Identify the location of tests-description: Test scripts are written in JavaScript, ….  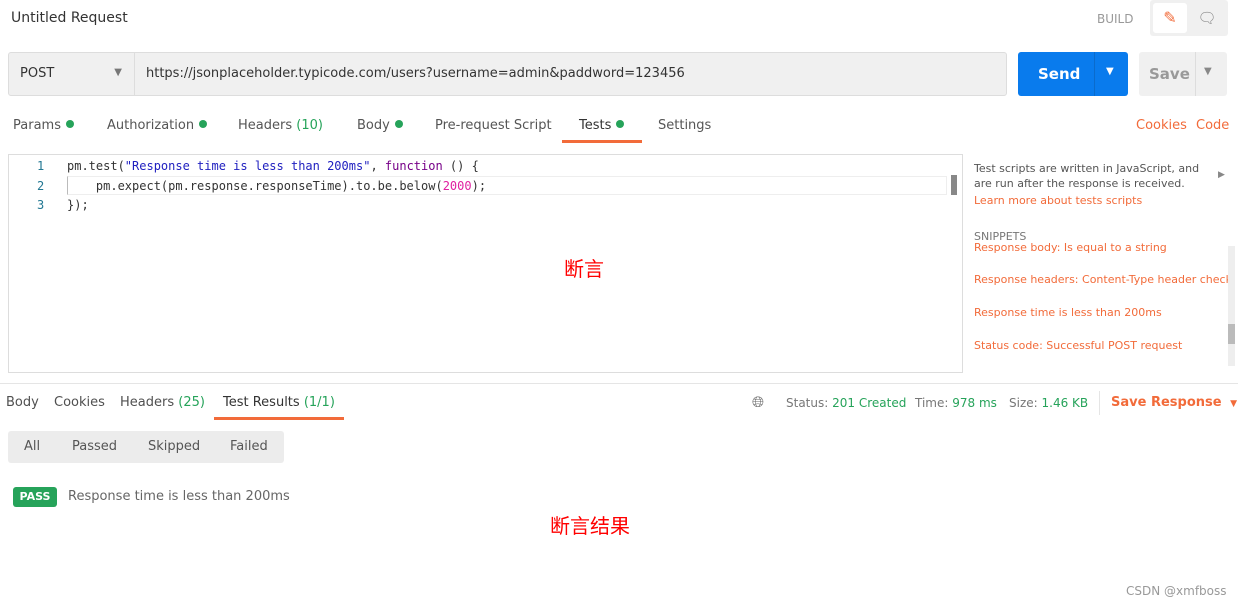
(1087, 176).